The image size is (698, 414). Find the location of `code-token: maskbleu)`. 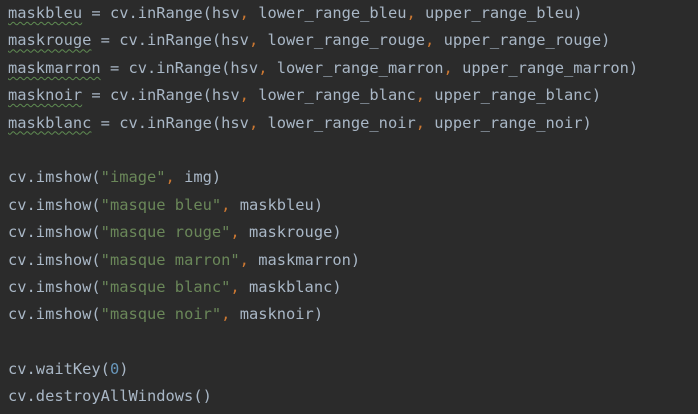

code-token: maskbleu) is located at coordinates (277, 204).